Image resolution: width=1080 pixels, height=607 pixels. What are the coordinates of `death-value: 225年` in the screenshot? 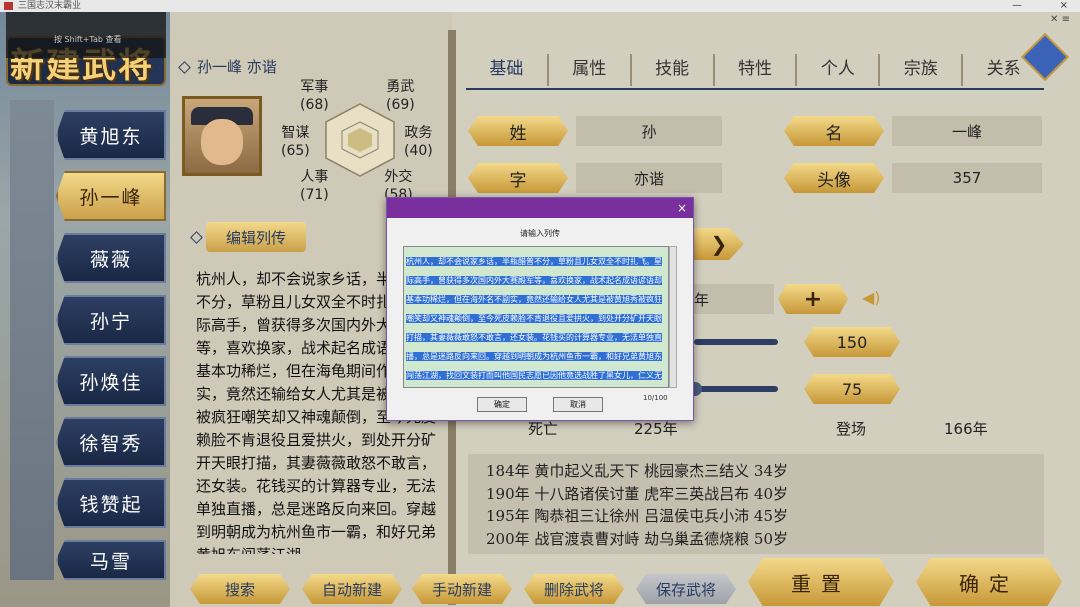 It's located at (656, 429).